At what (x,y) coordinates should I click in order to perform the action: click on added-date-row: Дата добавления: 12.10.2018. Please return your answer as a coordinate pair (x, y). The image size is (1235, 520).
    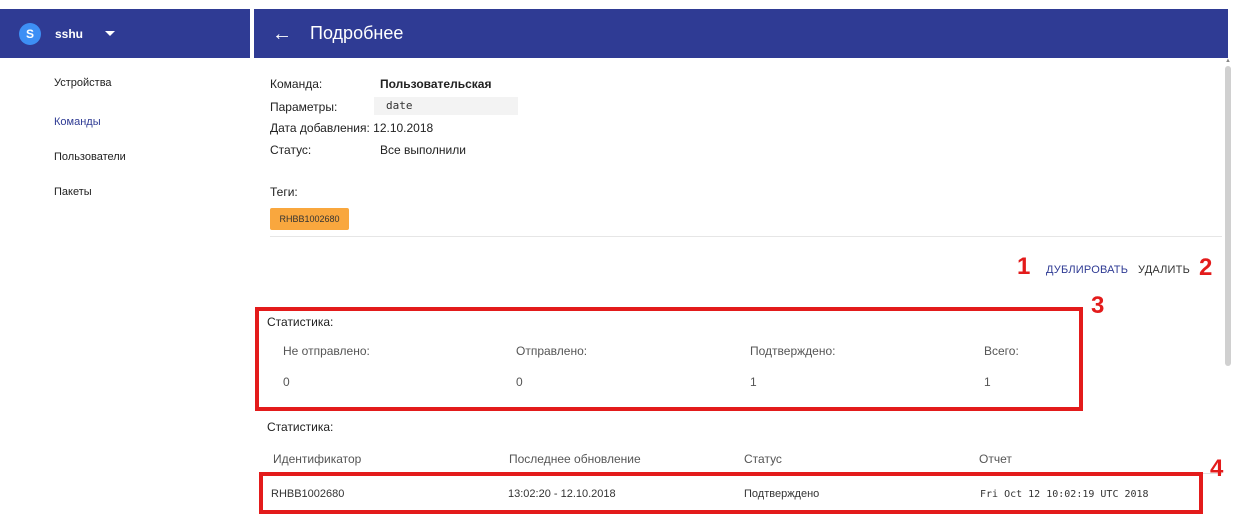
    Looking at the image, I should click on (351, 128).